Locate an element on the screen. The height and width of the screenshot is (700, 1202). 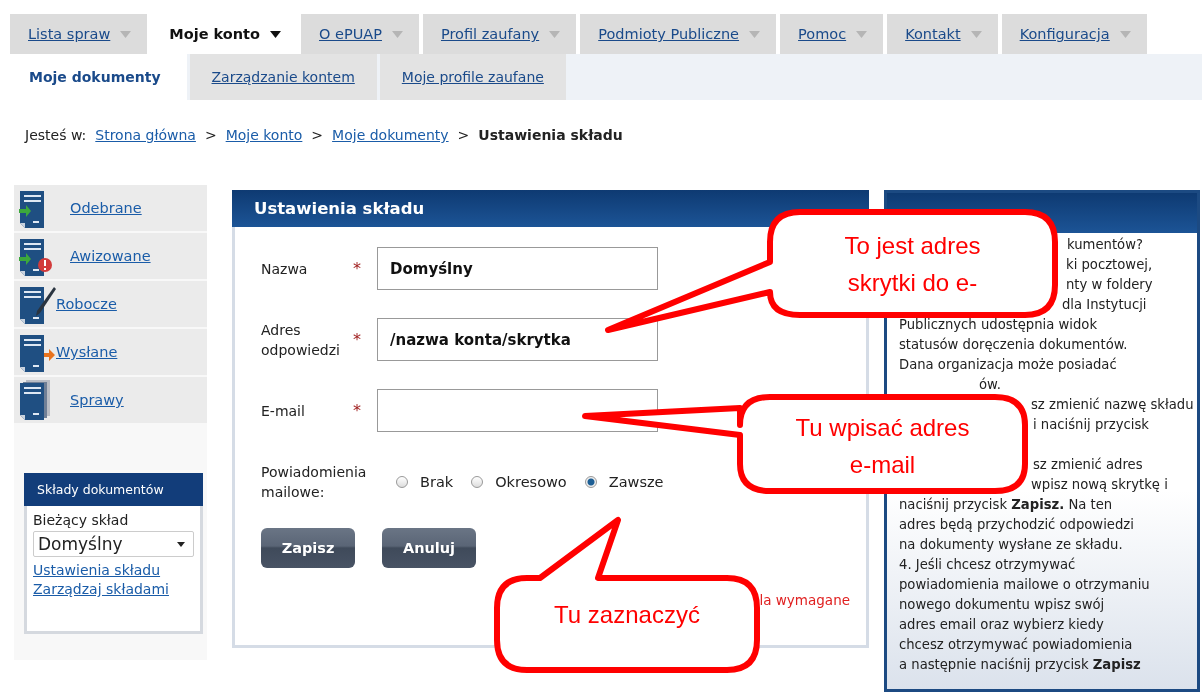
nav-tab: Kontakt is located at coordinates (942, 34).